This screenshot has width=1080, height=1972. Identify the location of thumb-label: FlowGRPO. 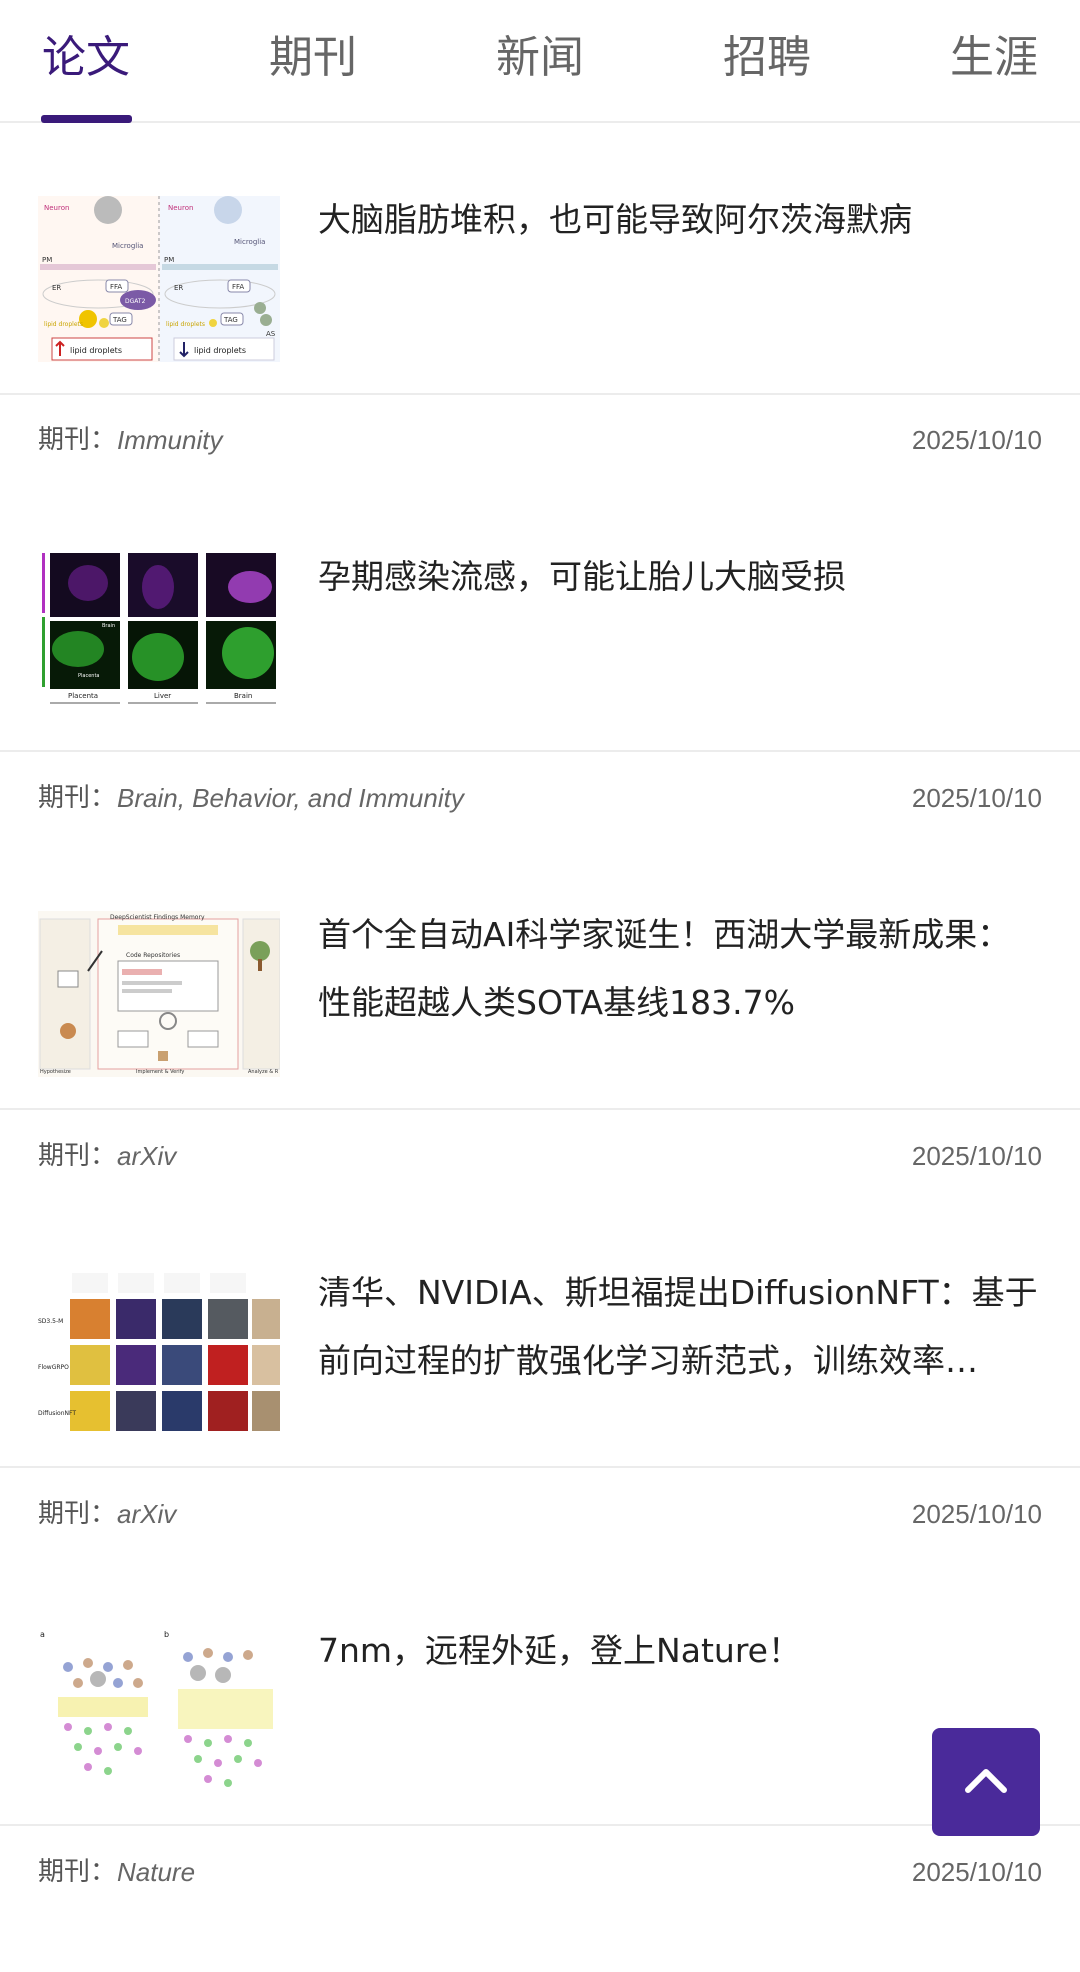
(53, 1367).